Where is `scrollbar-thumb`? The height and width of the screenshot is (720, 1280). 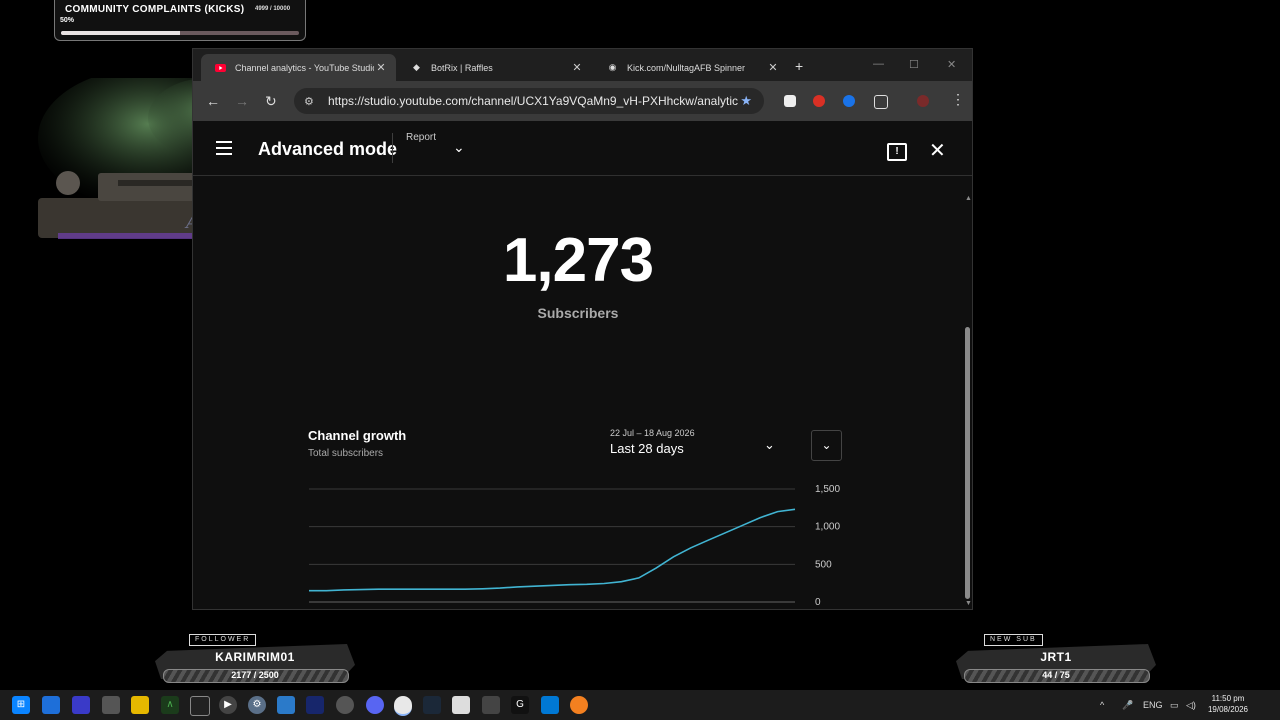 scrollbar-thumb is located at coordinates (967, 463).